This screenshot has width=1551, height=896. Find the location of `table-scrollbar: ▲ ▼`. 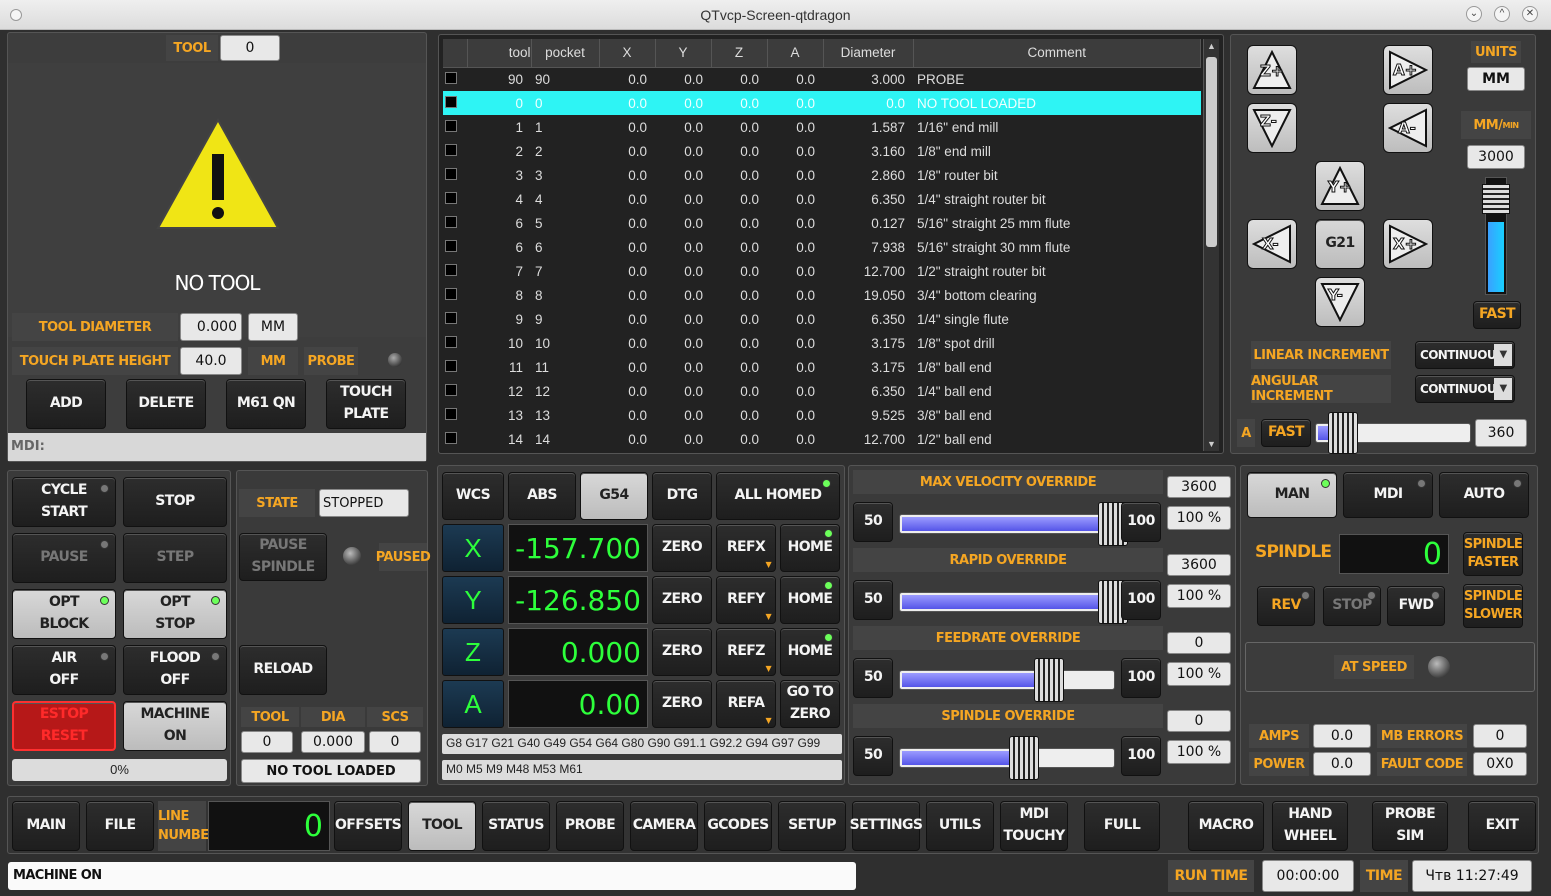

table-scrollbar: ▲ ▼ is located at coordinates (1211, 245).